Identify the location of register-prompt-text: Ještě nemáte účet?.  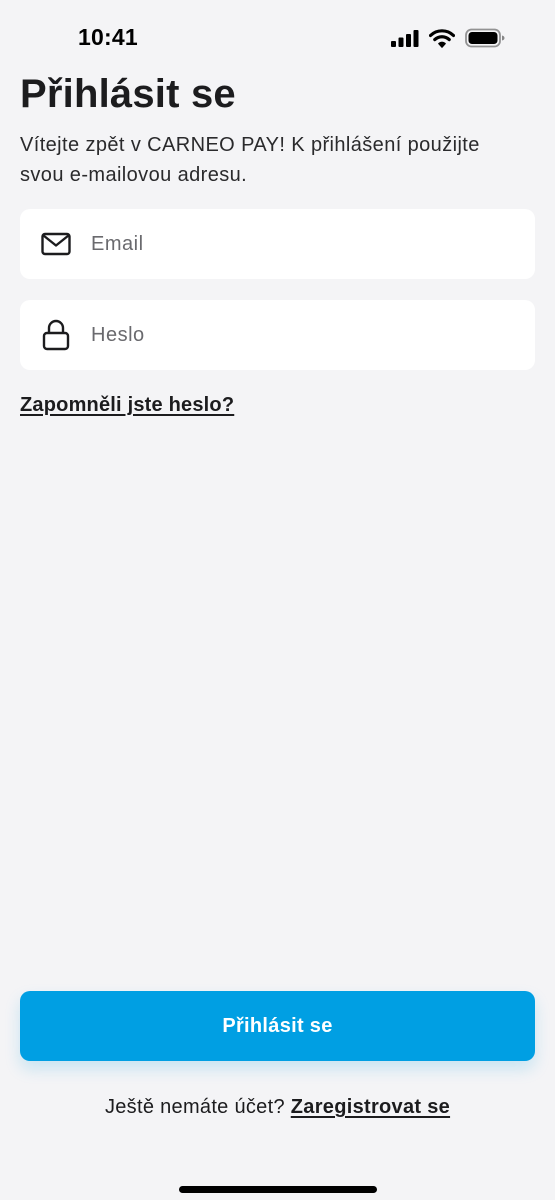
(194, 1107).